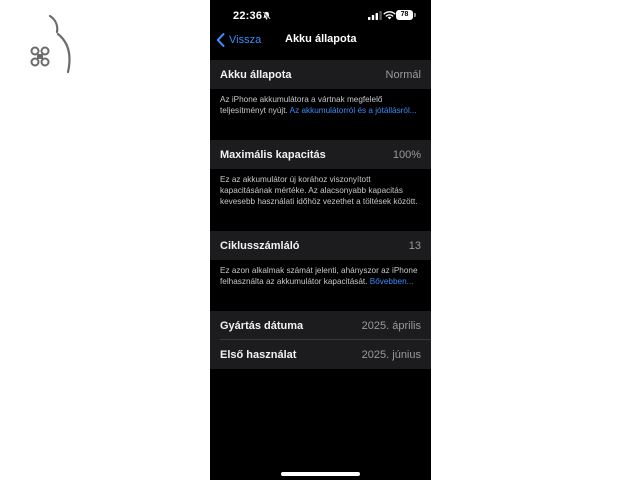  Describe the element at coordinates (50, 44) in the screenshot. I see `apple-keyboard-logo-icon` at that location.